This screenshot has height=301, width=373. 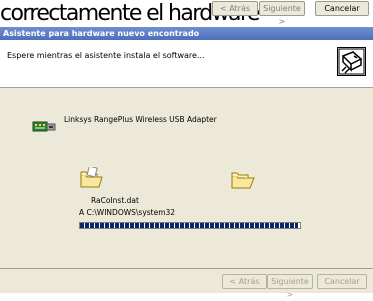 I want to click on cancel-button: Cancelar, so click(x=342, y=281).